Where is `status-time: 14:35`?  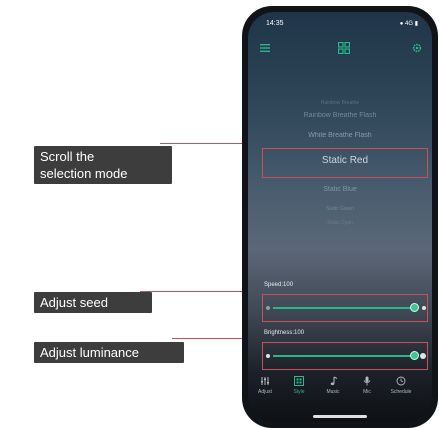 status-time: 14:35 is located at coordinates (275, 23).